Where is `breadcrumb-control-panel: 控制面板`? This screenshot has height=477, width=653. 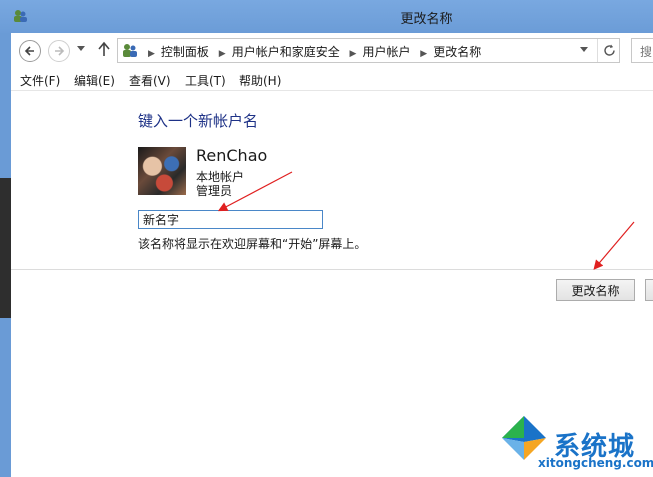 breadcrumb-control-panel: 控制面板 is located at coordinates (185, 52).